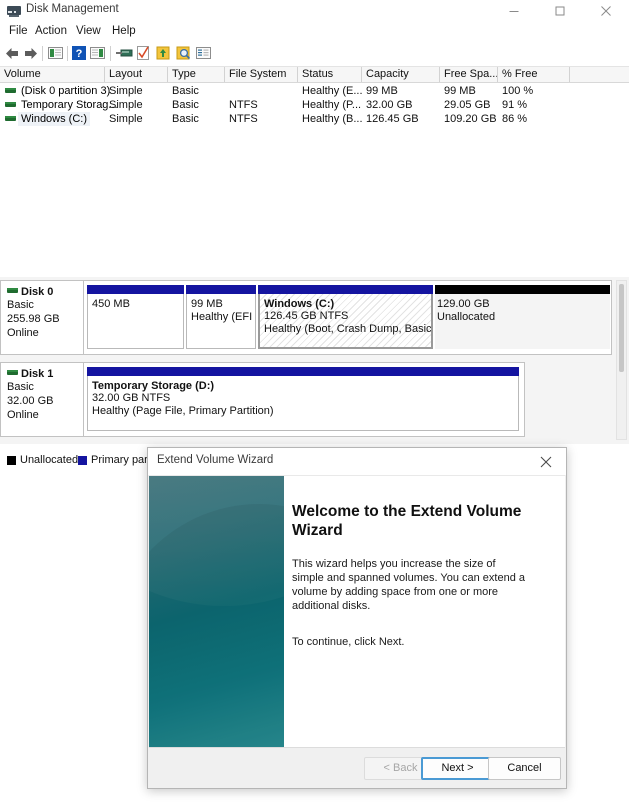 The height and width of the screenshot is (803, 629). Describe the element at coordinates (124, 54) in the screenshot. I see `properties-icon` at that location.